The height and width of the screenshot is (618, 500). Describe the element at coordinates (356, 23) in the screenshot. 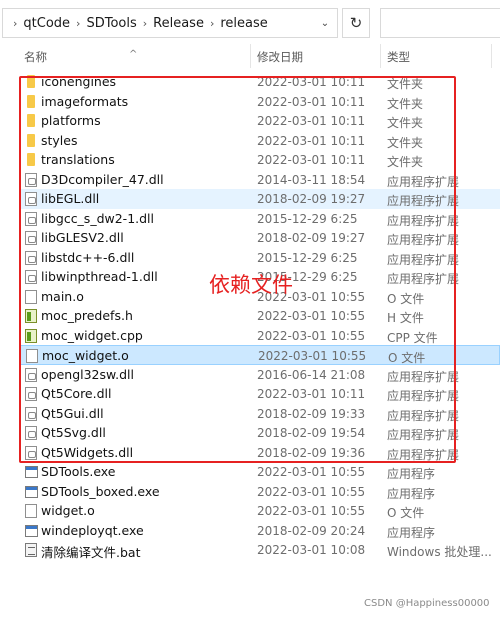

I see `refresh-button: ↻` at that location.